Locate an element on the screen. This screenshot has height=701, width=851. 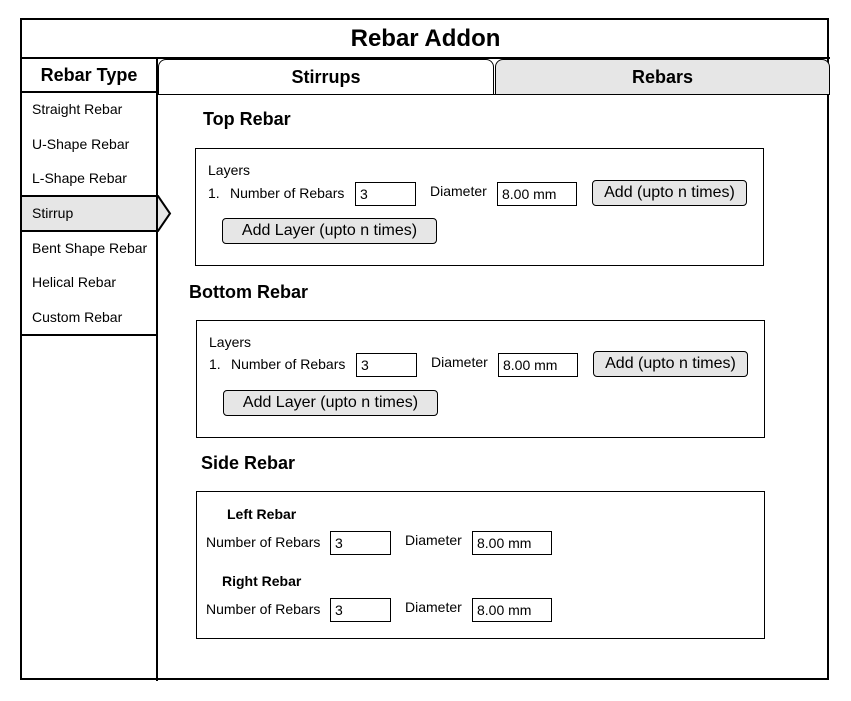
top-diameter-label: Diameter is located at coordinates (458, 191).